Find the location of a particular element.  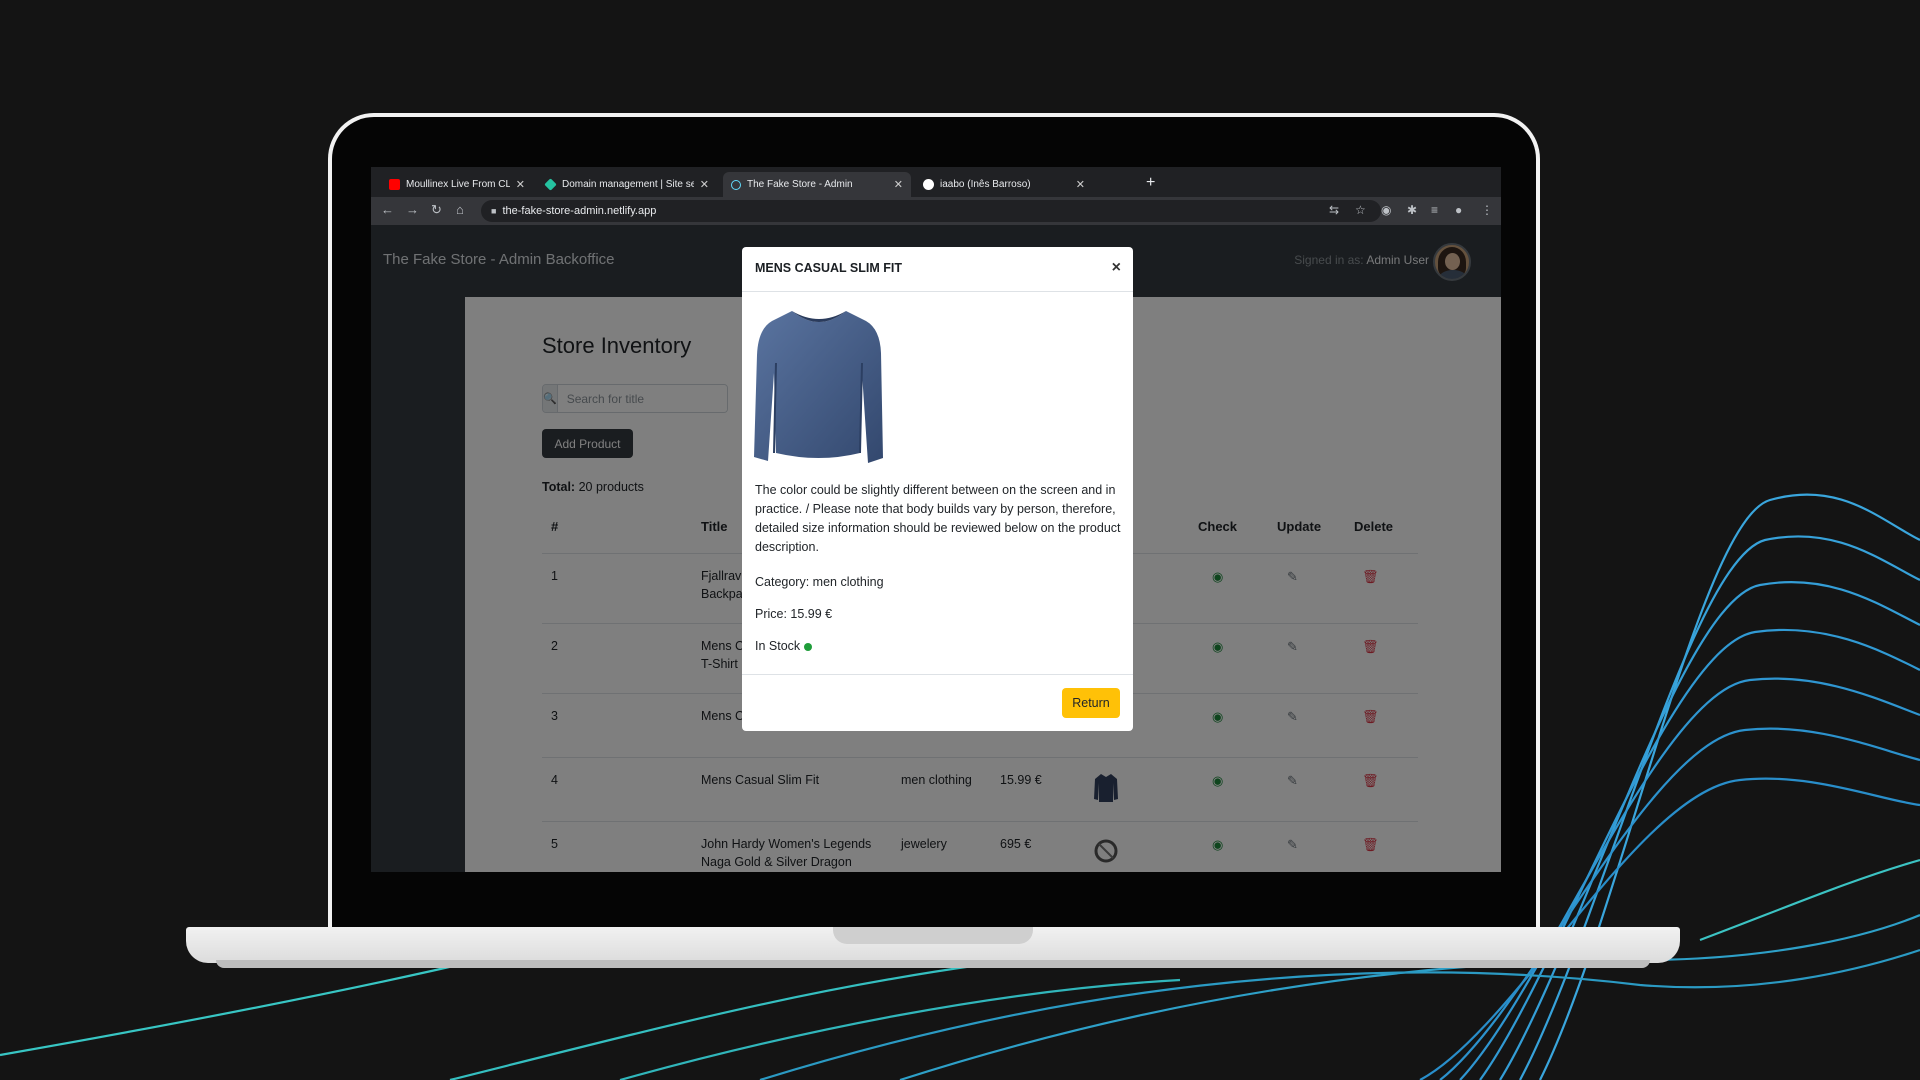

bookmark-star-icon: ☆ is located at coordinates (1360, 210).